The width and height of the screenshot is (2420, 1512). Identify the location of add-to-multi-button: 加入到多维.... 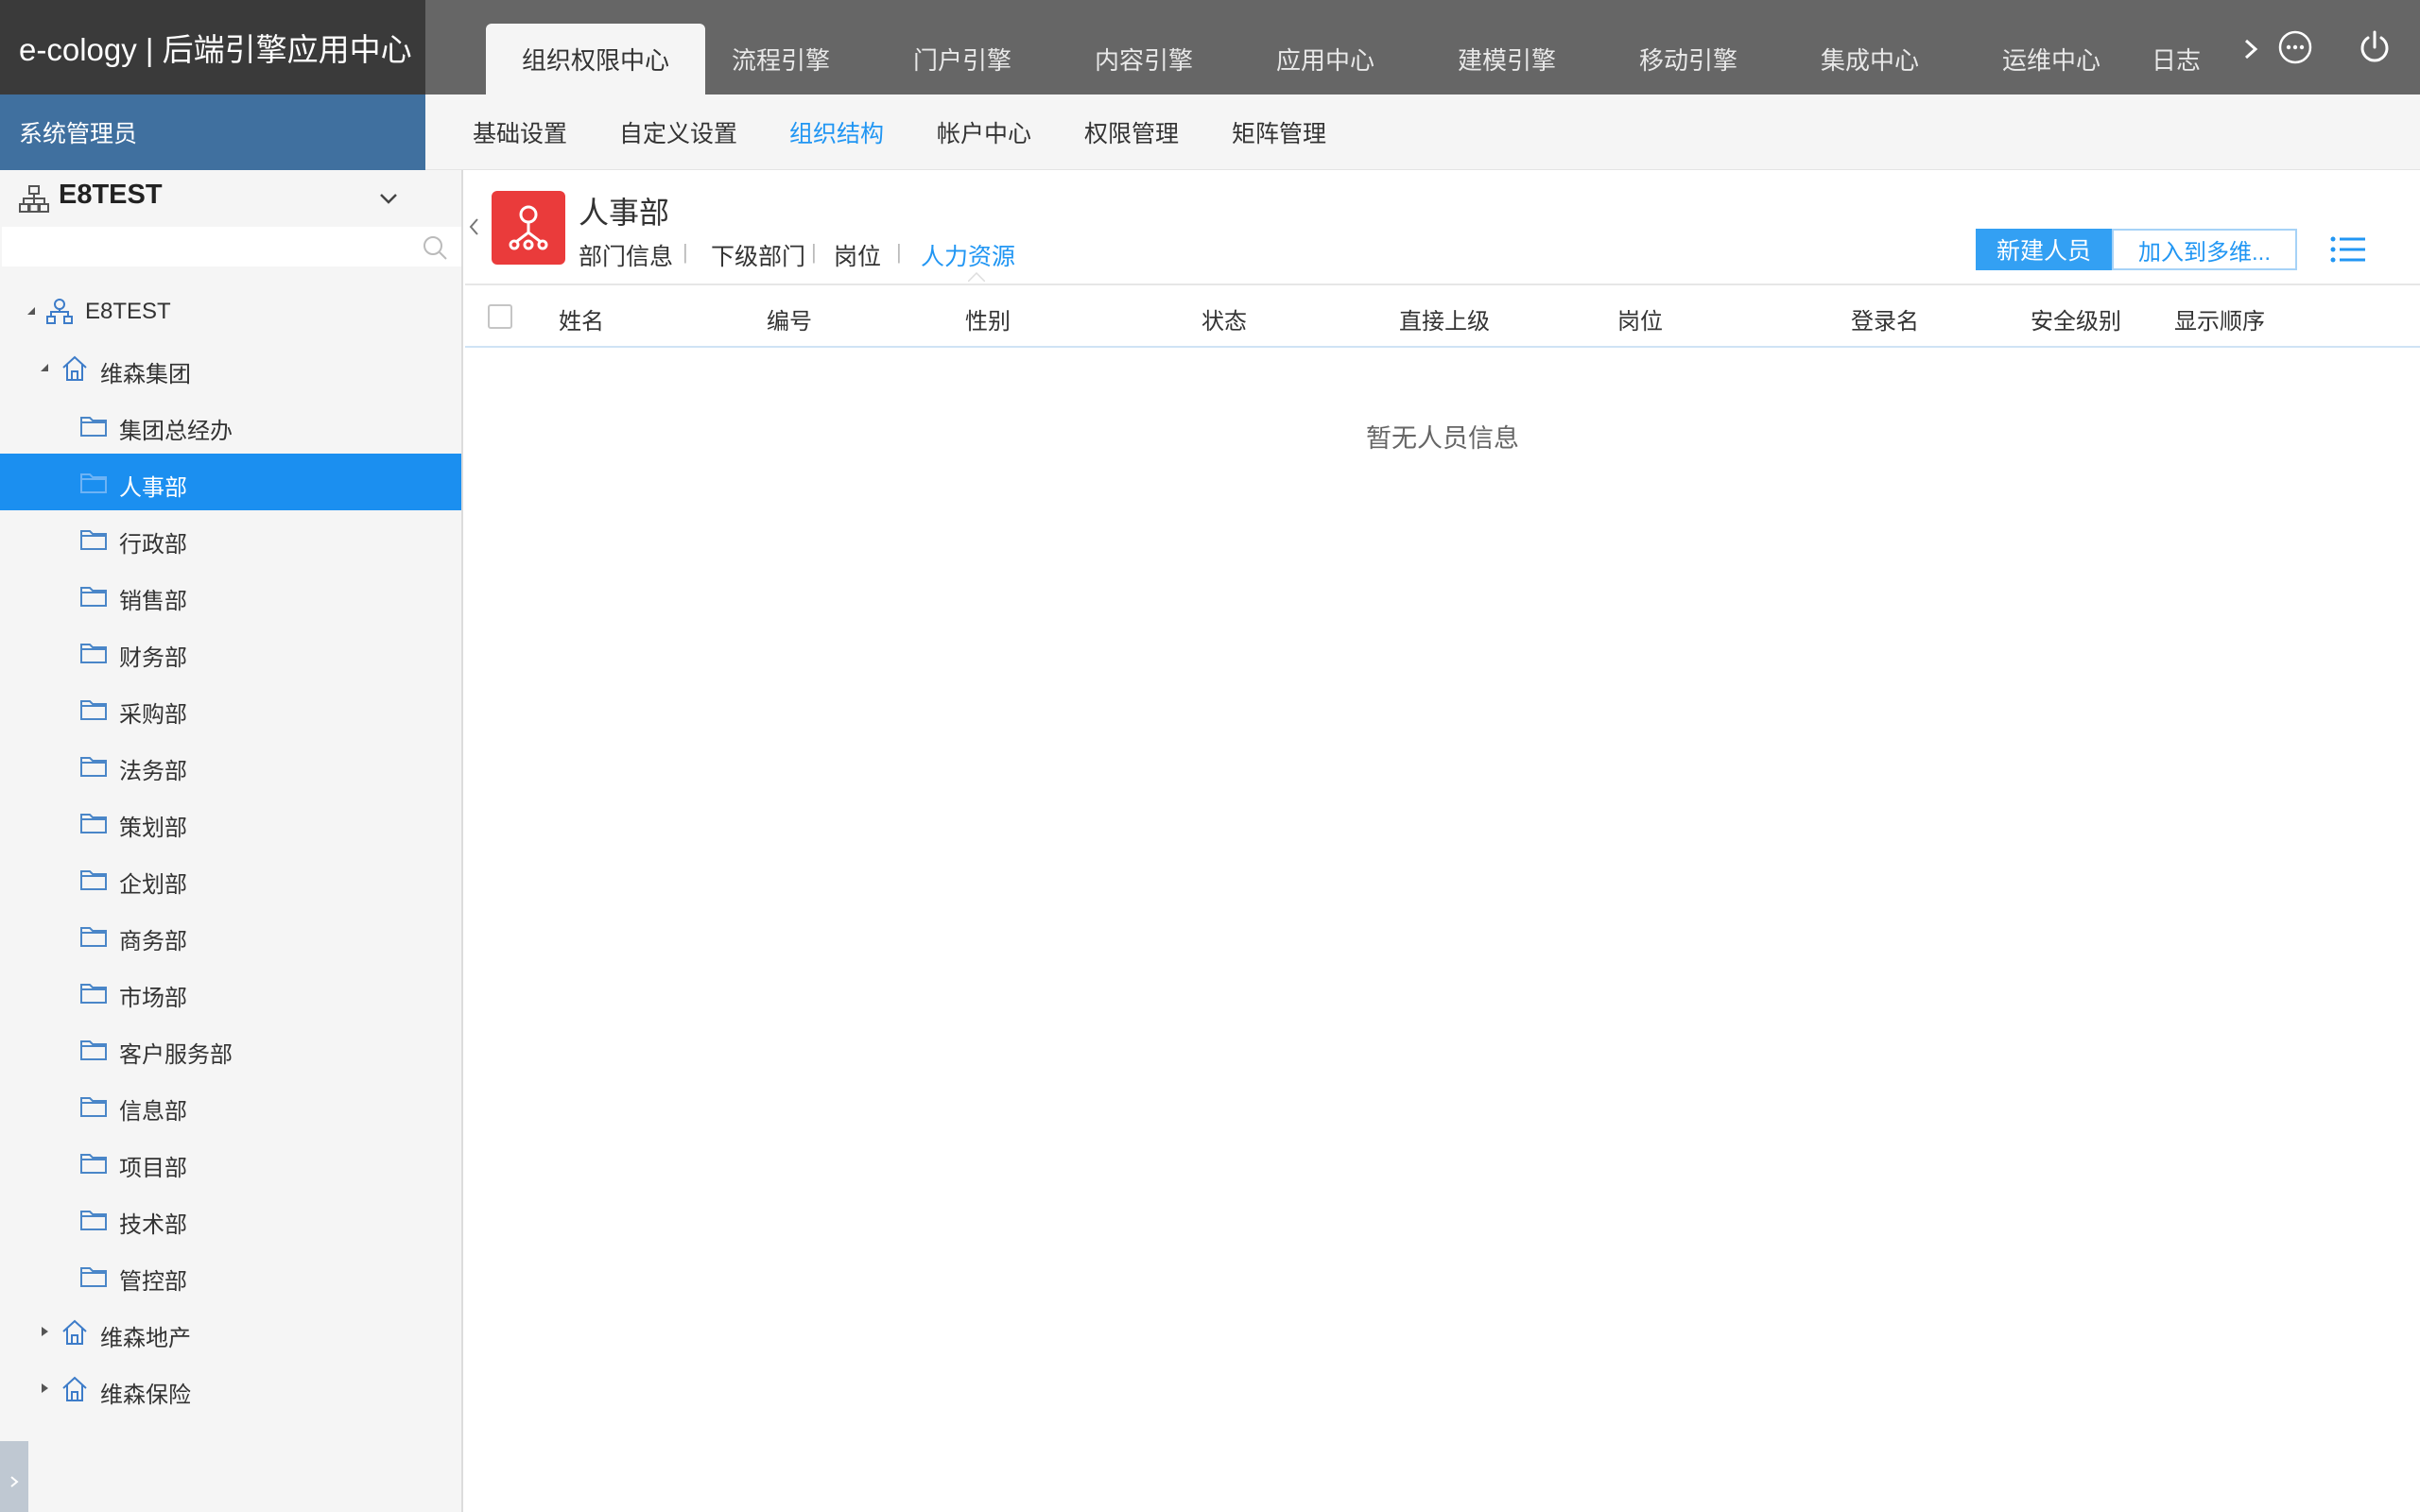
(2204, 249).